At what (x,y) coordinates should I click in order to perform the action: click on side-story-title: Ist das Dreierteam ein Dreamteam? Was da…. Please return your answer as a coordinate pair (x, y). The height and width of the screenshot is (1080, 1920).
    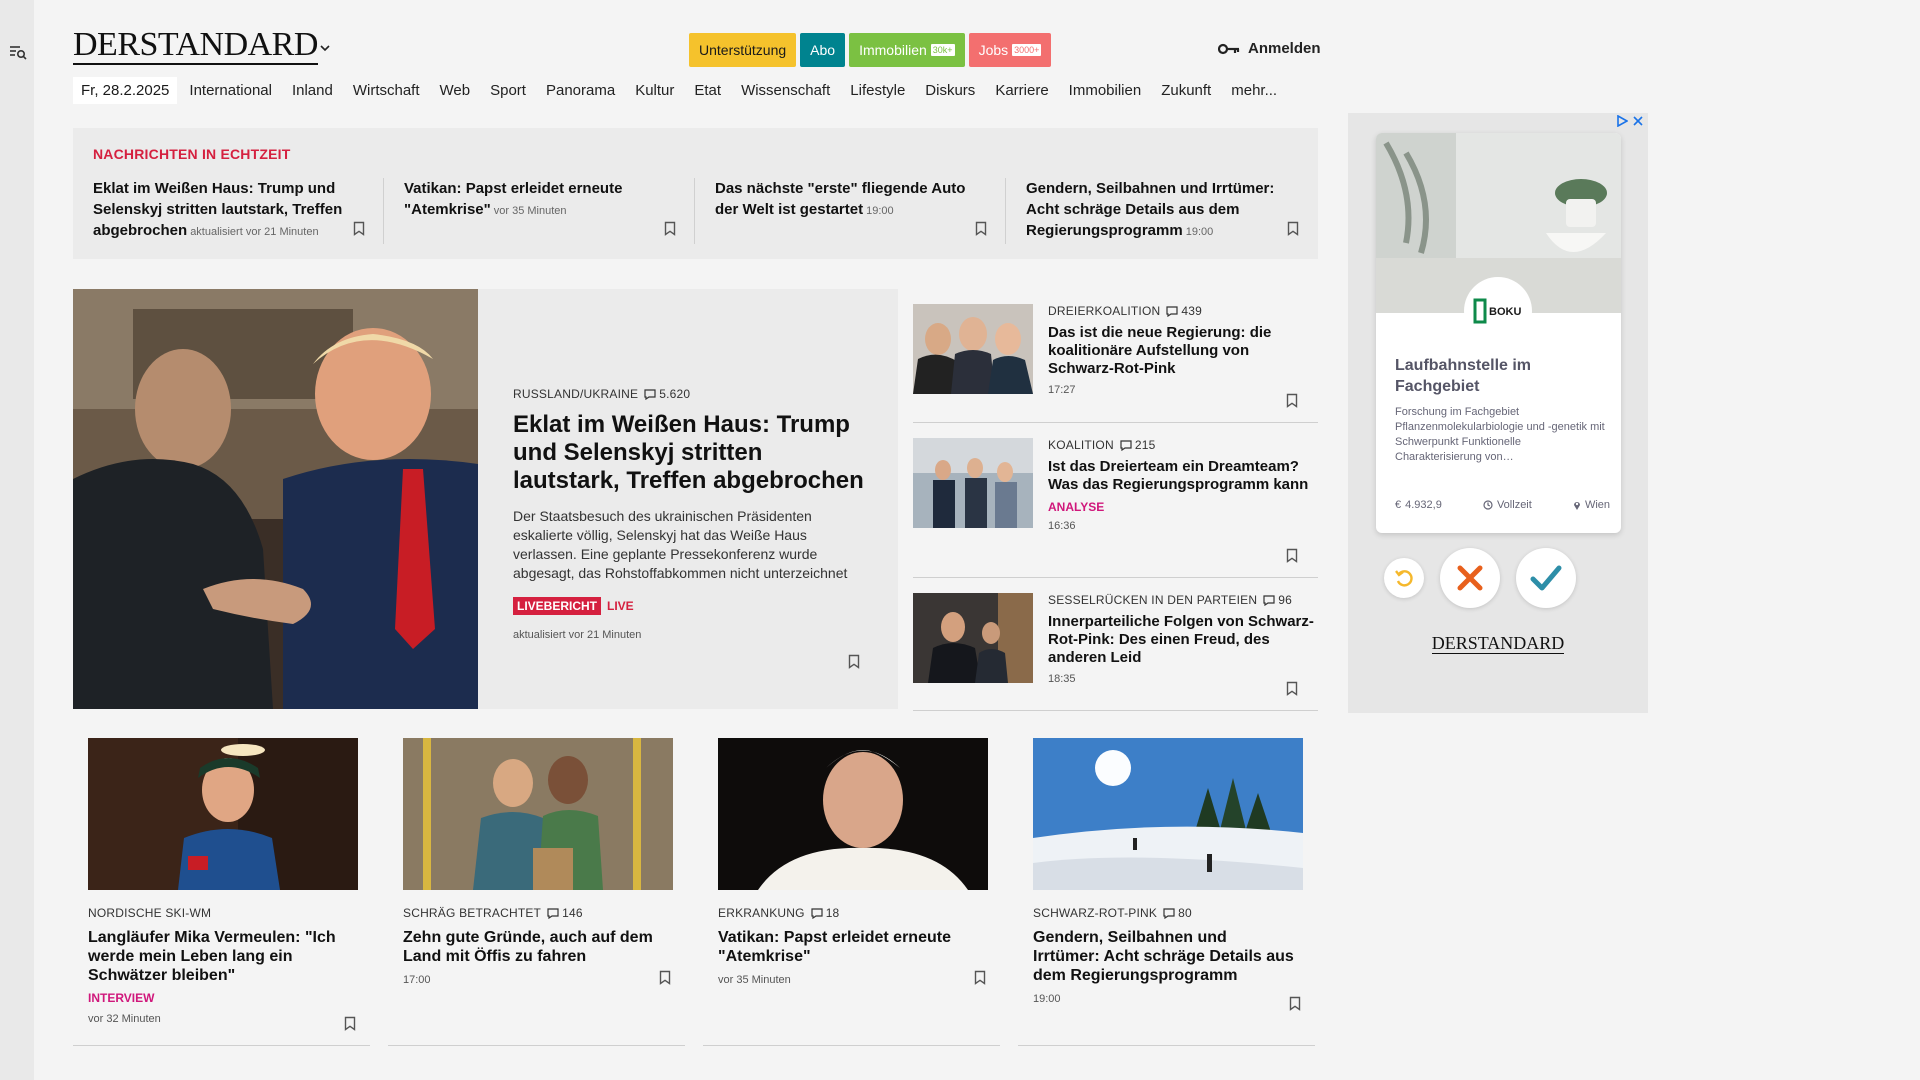
    Looking at the image, I should click on (1183, 476).